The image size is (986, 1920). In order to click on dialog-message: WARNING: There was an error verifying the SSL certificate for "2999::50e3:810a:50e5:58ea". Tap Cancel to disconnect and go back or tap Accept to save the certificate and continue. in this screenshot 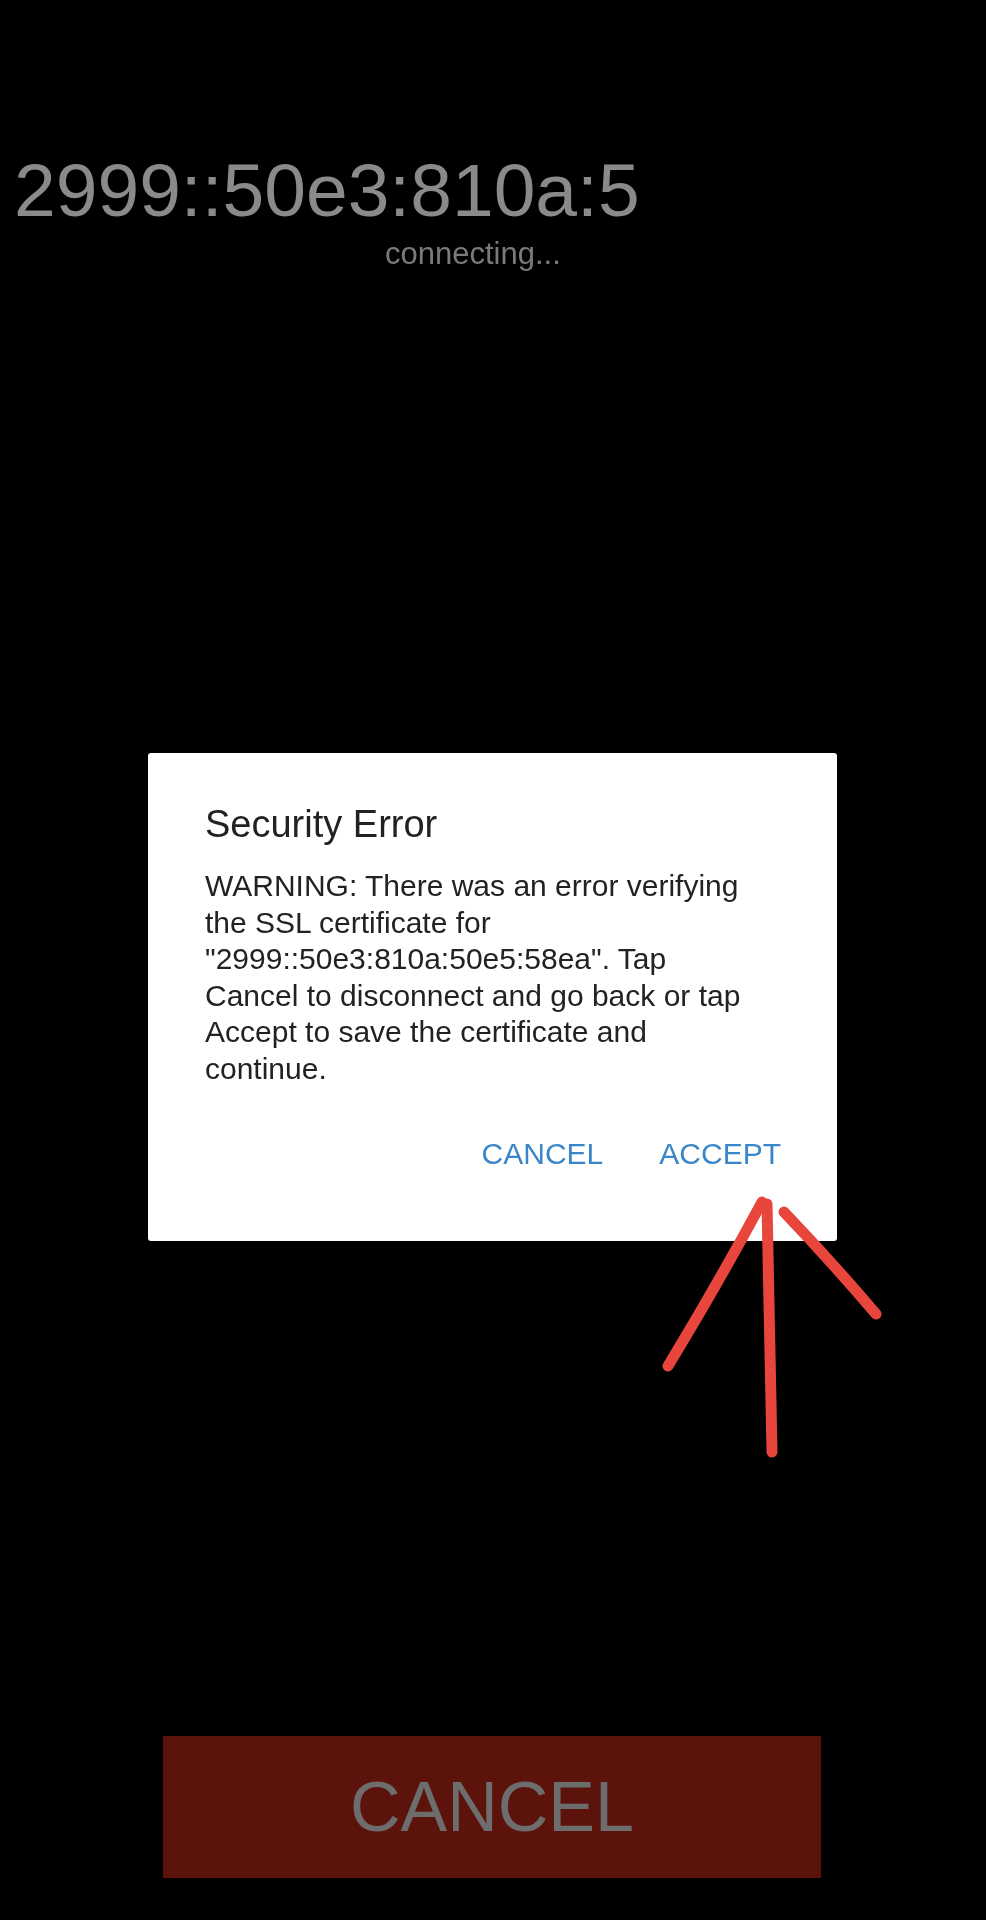, I will do `click(473, 977)`.